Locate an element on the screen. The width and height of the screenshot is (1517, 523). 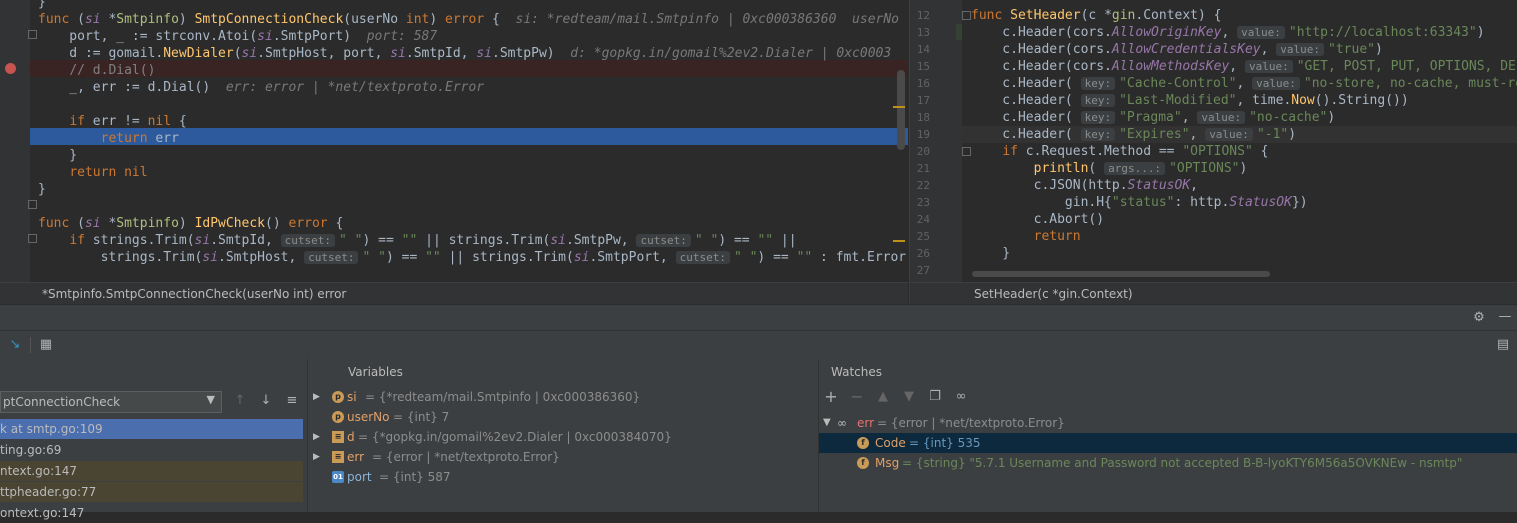
code-line: // d.Dial() is located at coordinates (96, 70).